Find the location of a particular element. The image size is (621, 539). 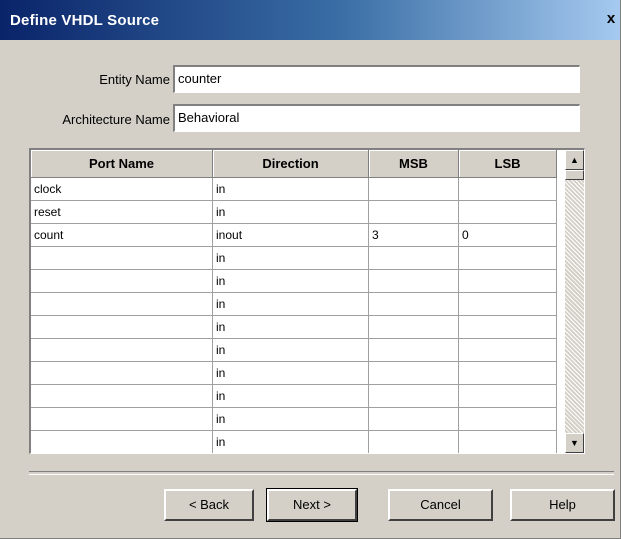

scroll-thumb is located at coordinates (574, 175).